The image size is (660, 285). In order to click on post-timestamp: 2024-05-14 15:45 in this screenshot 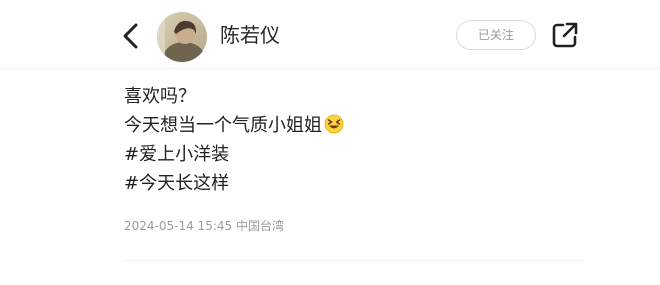, I will do `click(178, 226)`.